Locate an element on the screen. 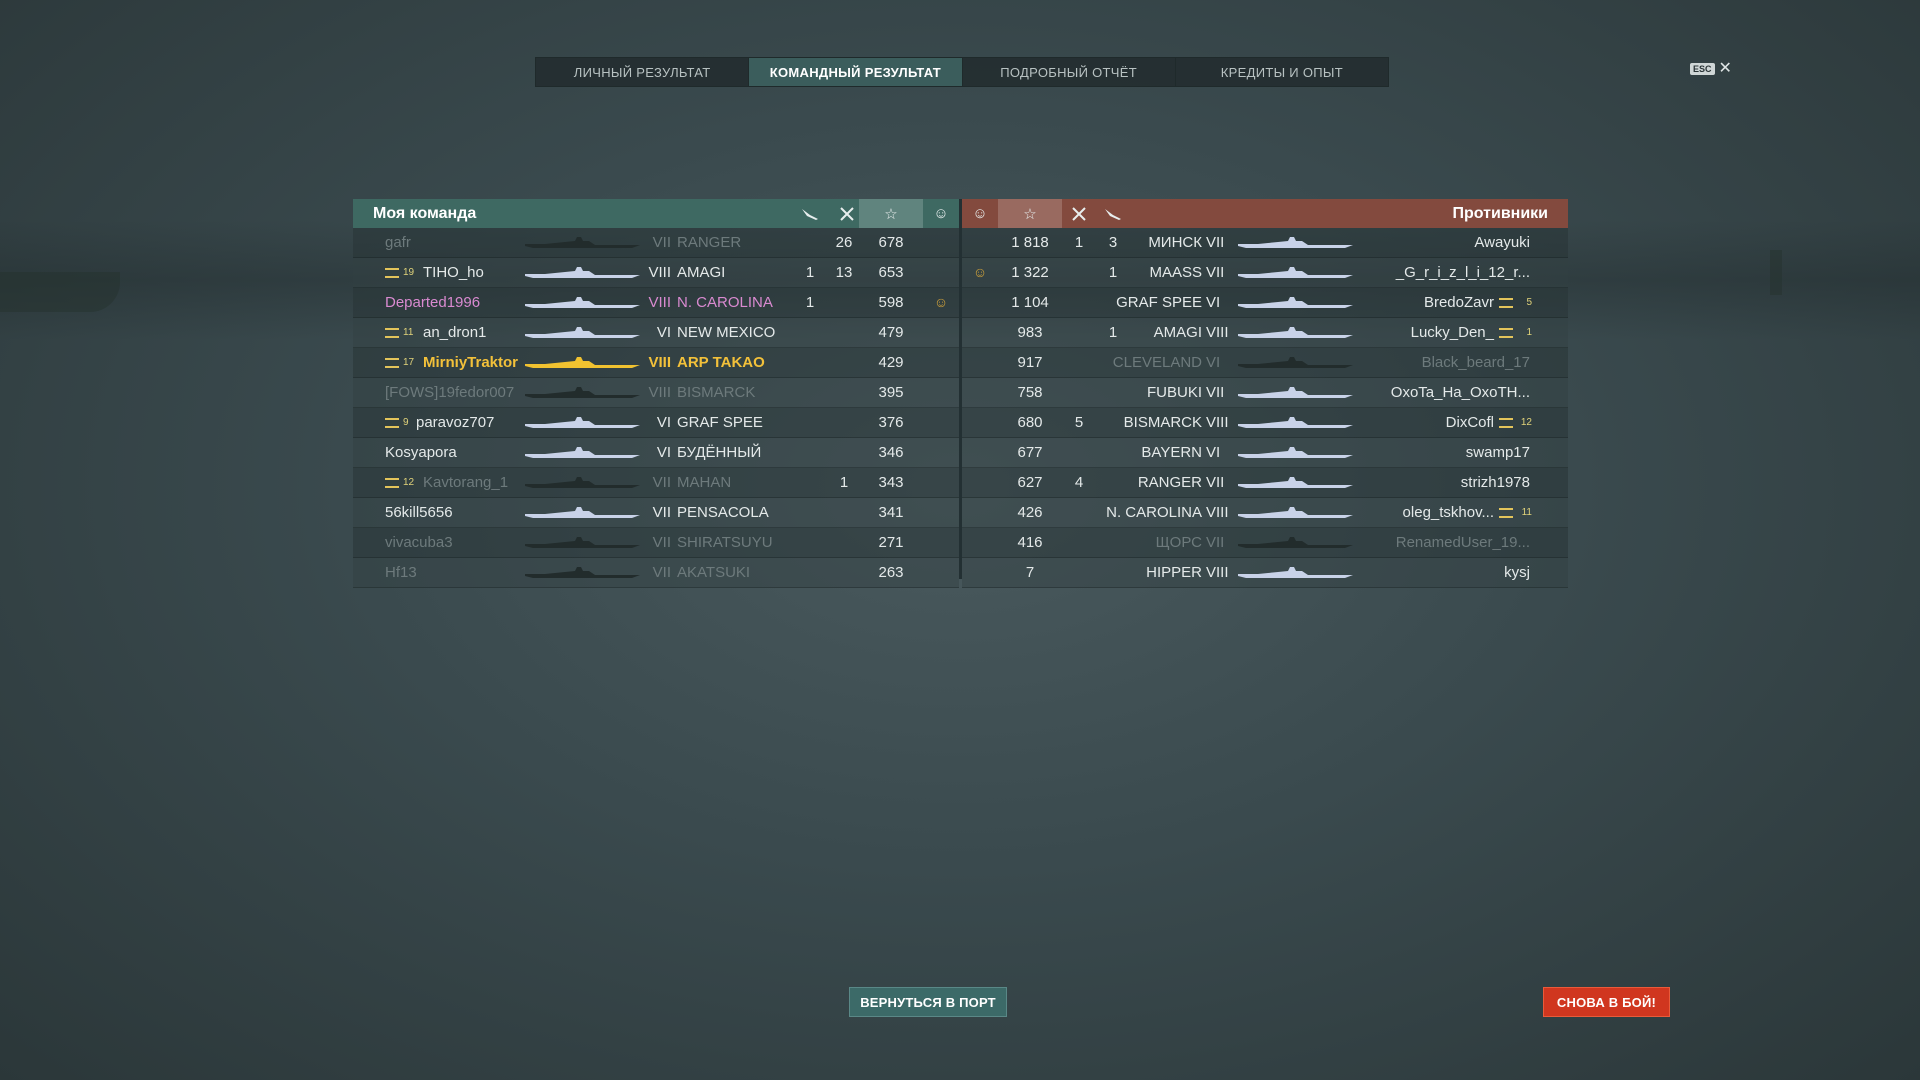 The width and height of the screenshot is (1920, 1080). player-name: Lucky_Den_ is located at coordinates (1452, 332).